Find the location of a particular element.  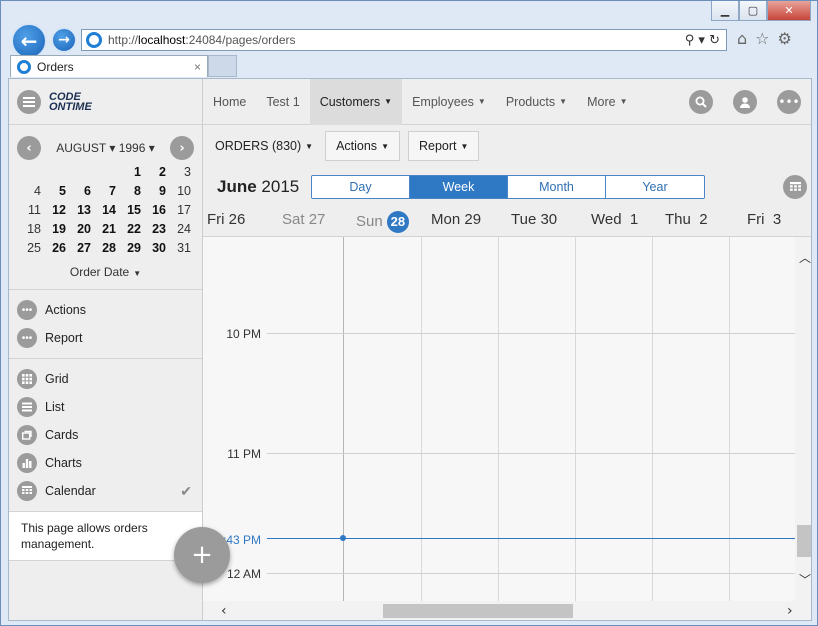

scroll-down-icon: ﹀ is located at coordinates (805, 579).